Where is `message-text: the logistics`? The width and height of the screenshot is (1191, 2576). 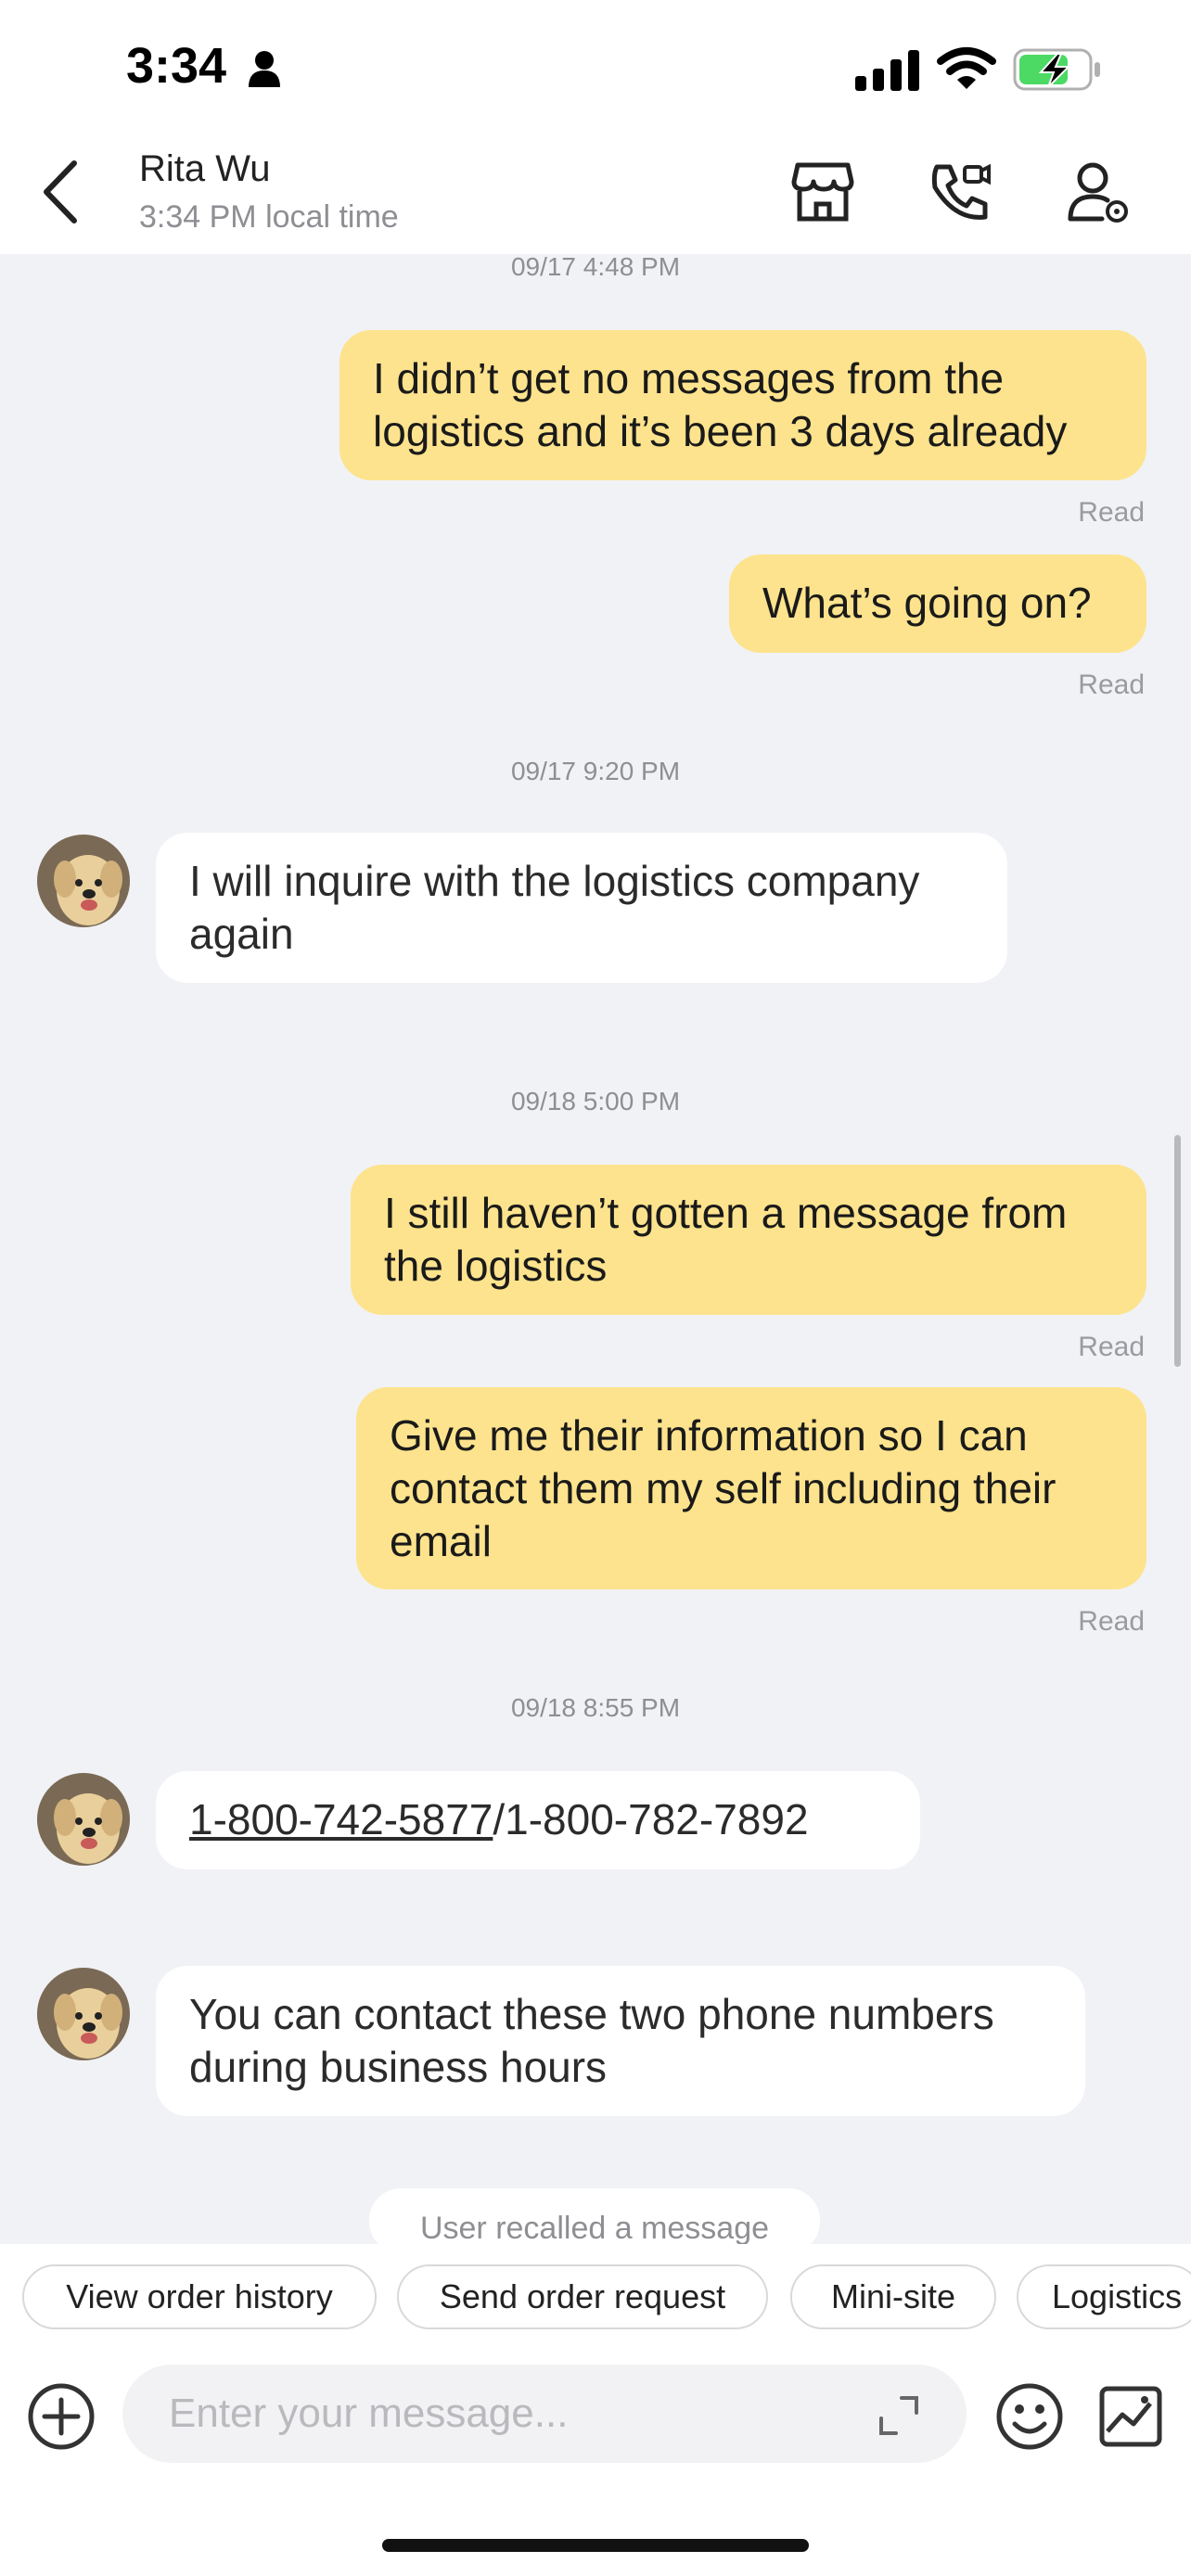
message-text: the logistics is located at coordinates (496, 1266).